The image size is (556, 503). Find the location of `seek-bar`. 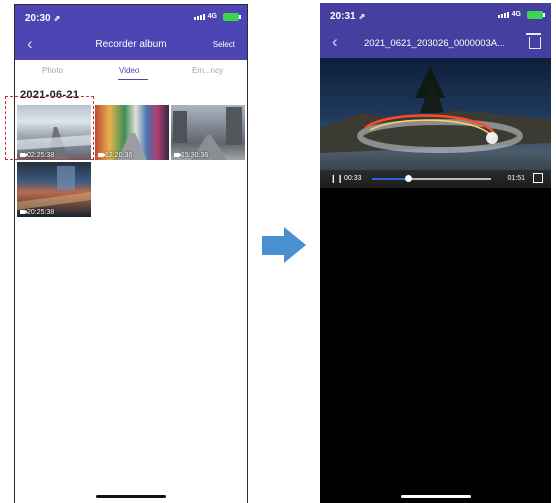

seek-bar is located at coordinates (431, 178).